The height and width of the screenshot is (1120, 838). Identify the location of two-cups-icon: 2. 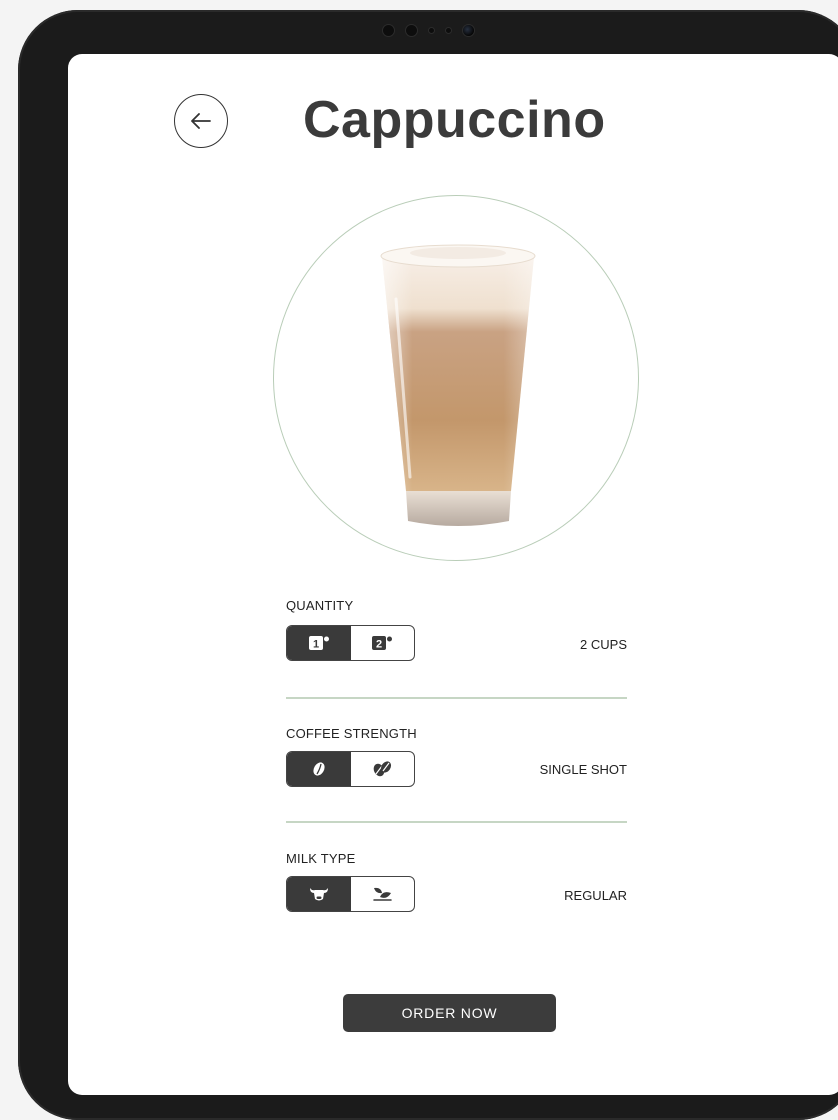
(382, 643).